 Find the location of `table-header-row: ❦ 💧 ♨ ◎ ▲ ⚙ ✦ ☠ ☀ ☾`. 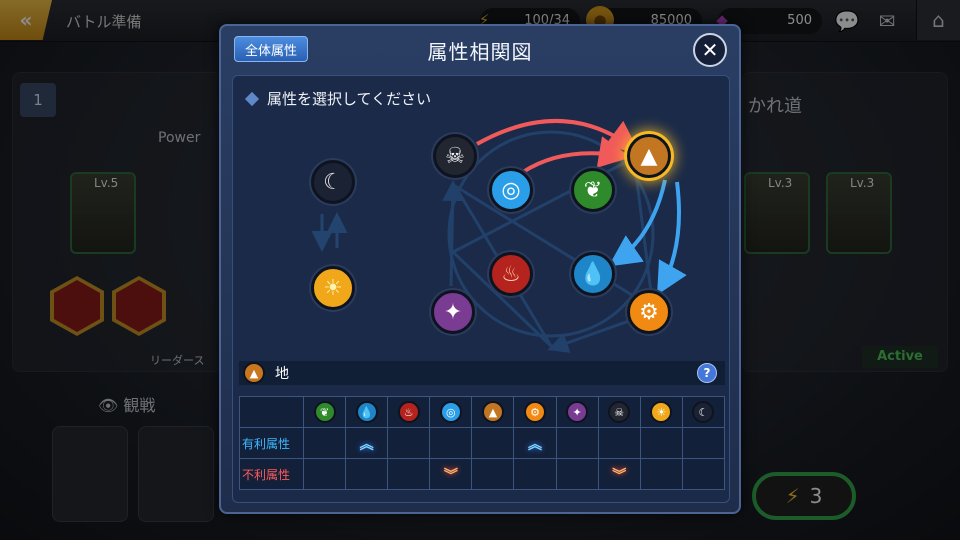

table-header-row: ❦ 💧 ♨ ◎ ▲ ⚙ ✦ ☠ ☀ ☾ is located at coordinates (482, 412).